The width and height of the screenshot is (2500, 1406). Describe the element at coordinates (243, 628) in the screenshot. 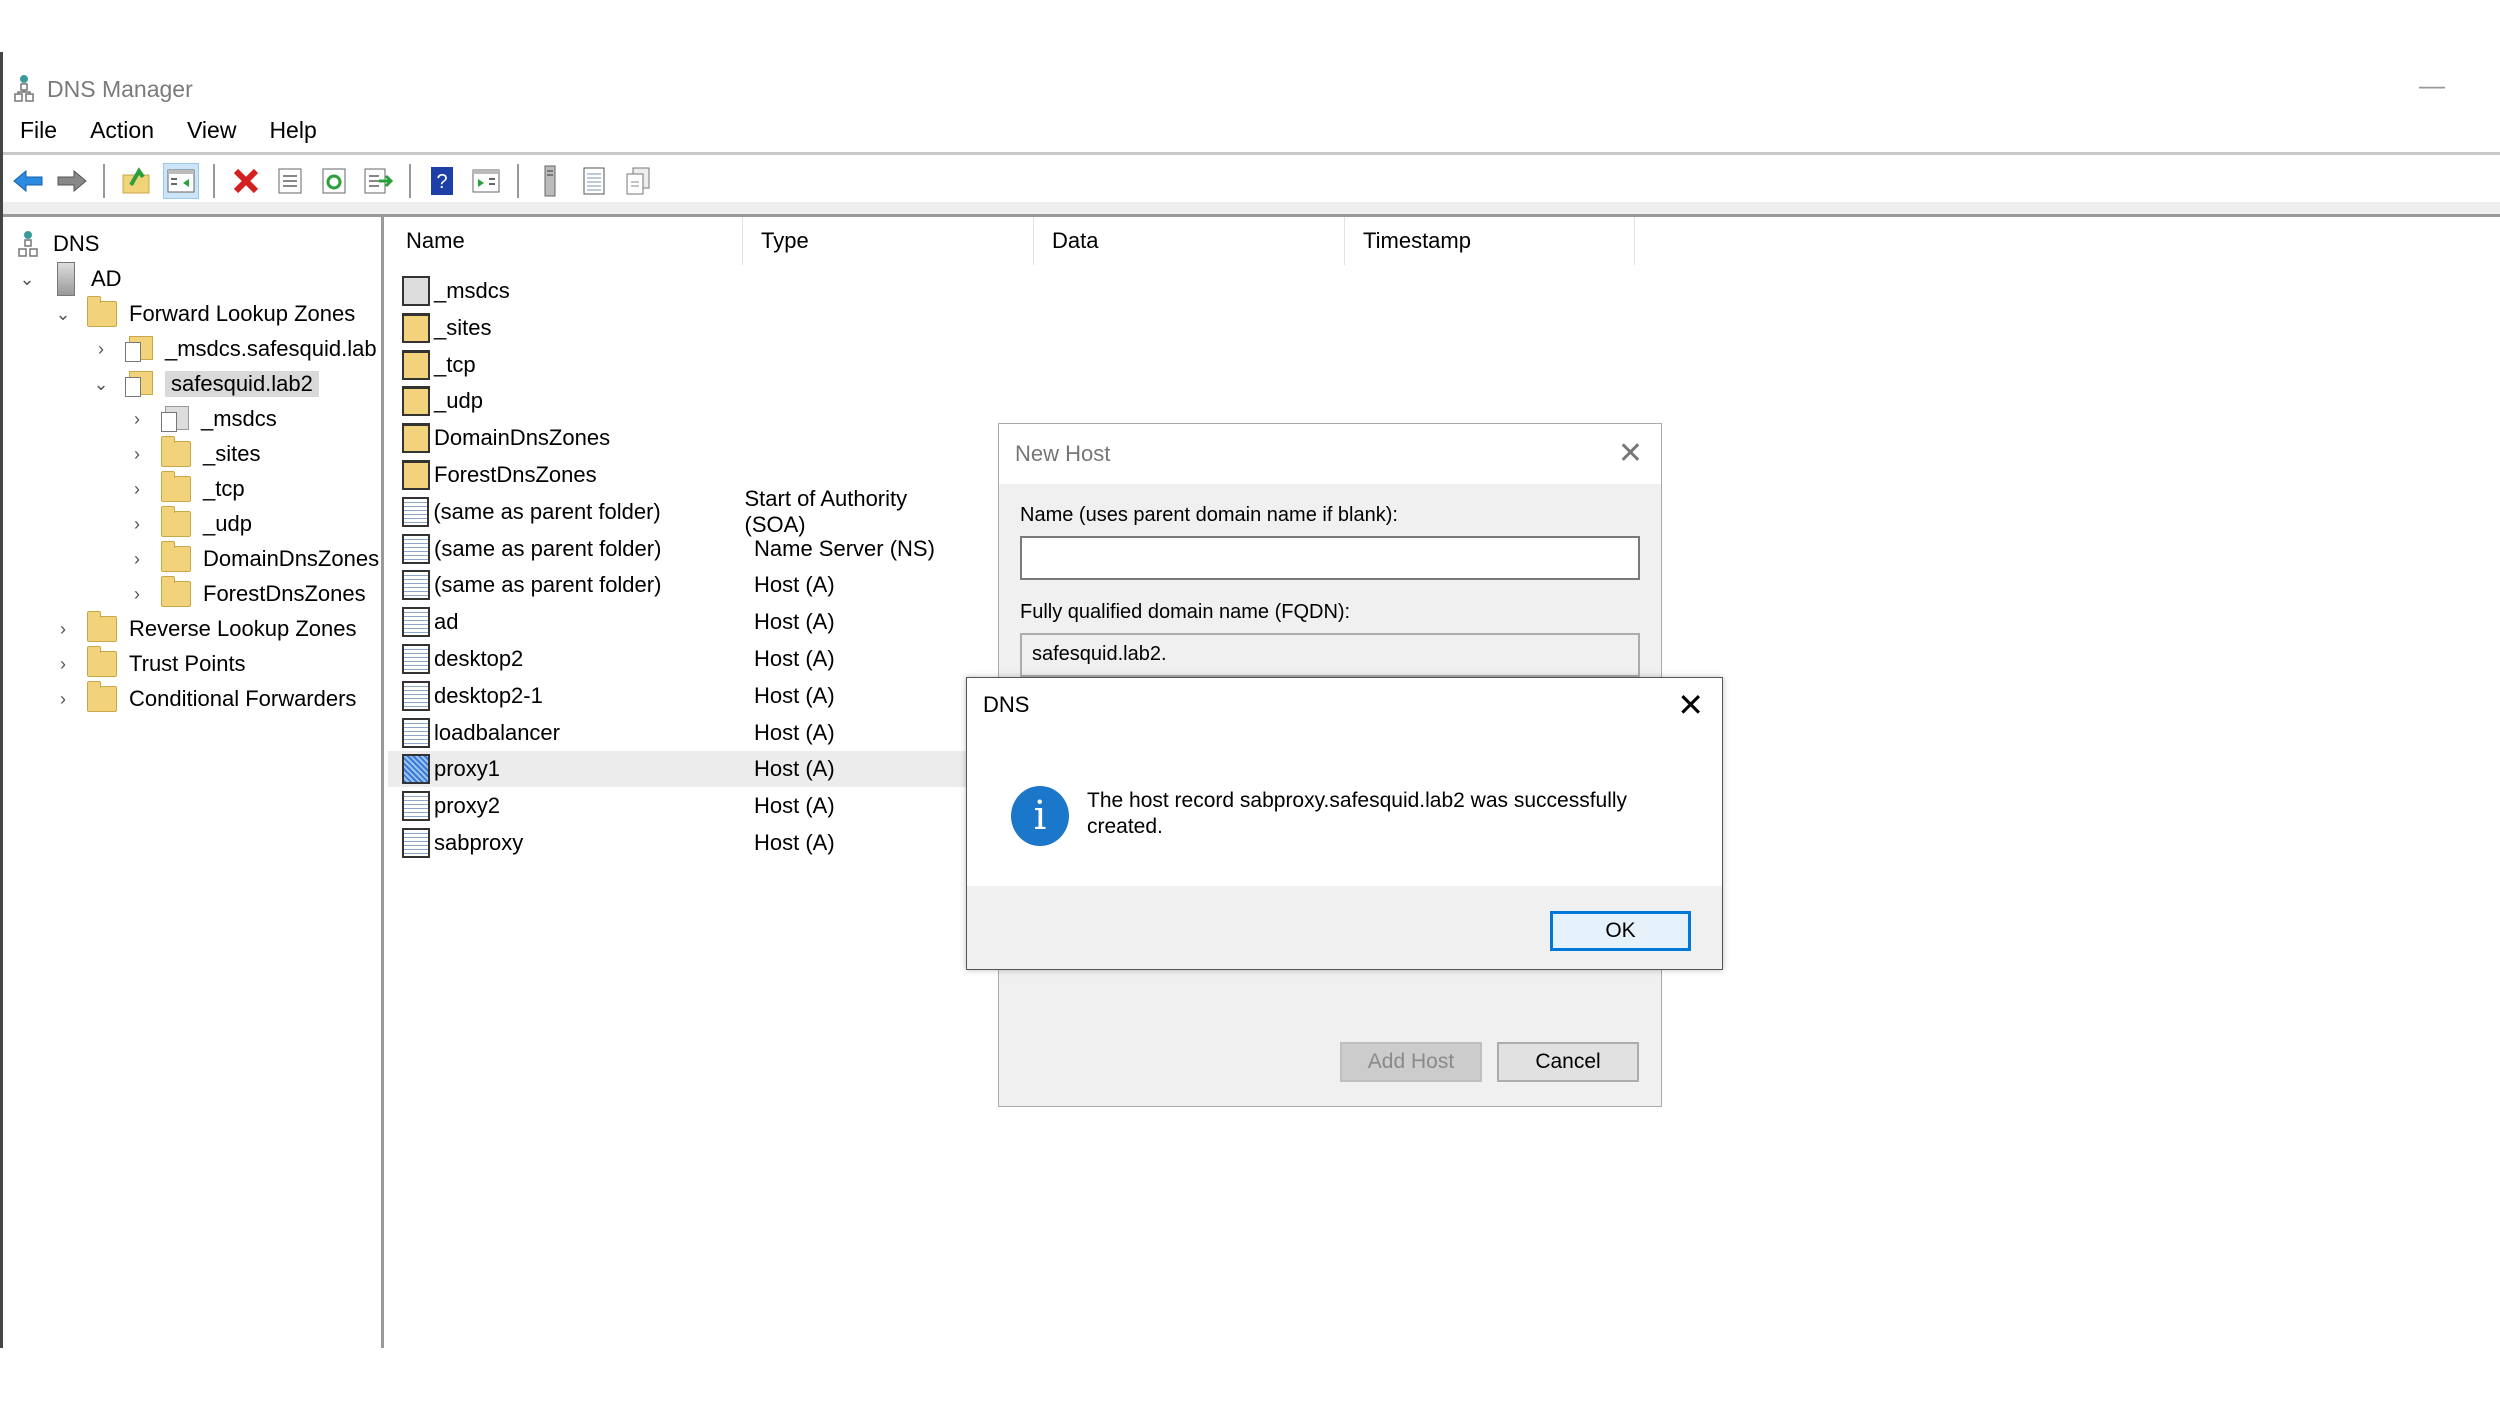

I see `tree-label: Reverse Lookup Zones` at that location.